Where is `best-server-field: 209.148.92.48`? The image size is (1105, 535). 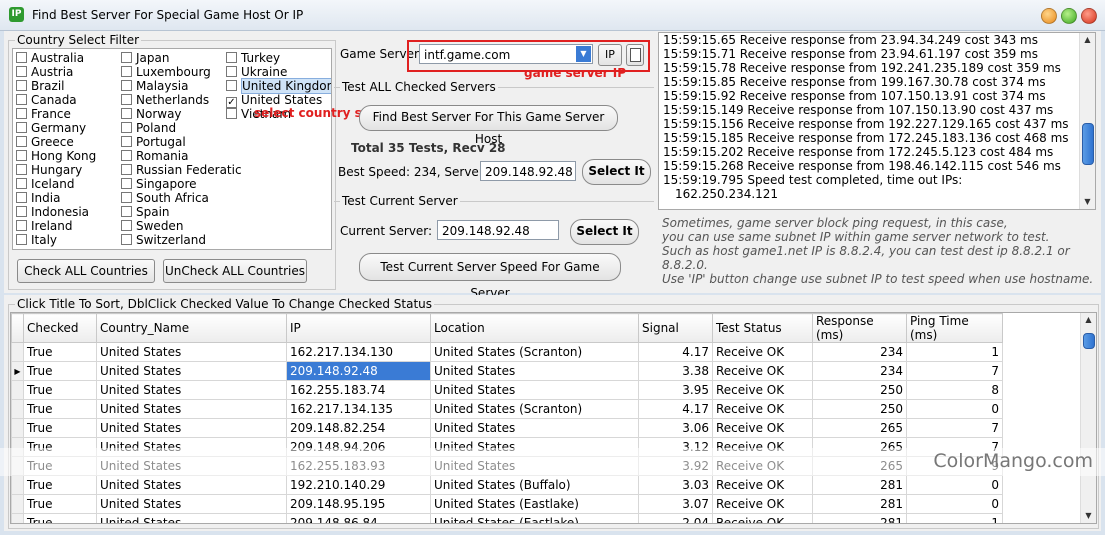
best-server-field: 209.148.92.48 is located at coordinates (528, 171).